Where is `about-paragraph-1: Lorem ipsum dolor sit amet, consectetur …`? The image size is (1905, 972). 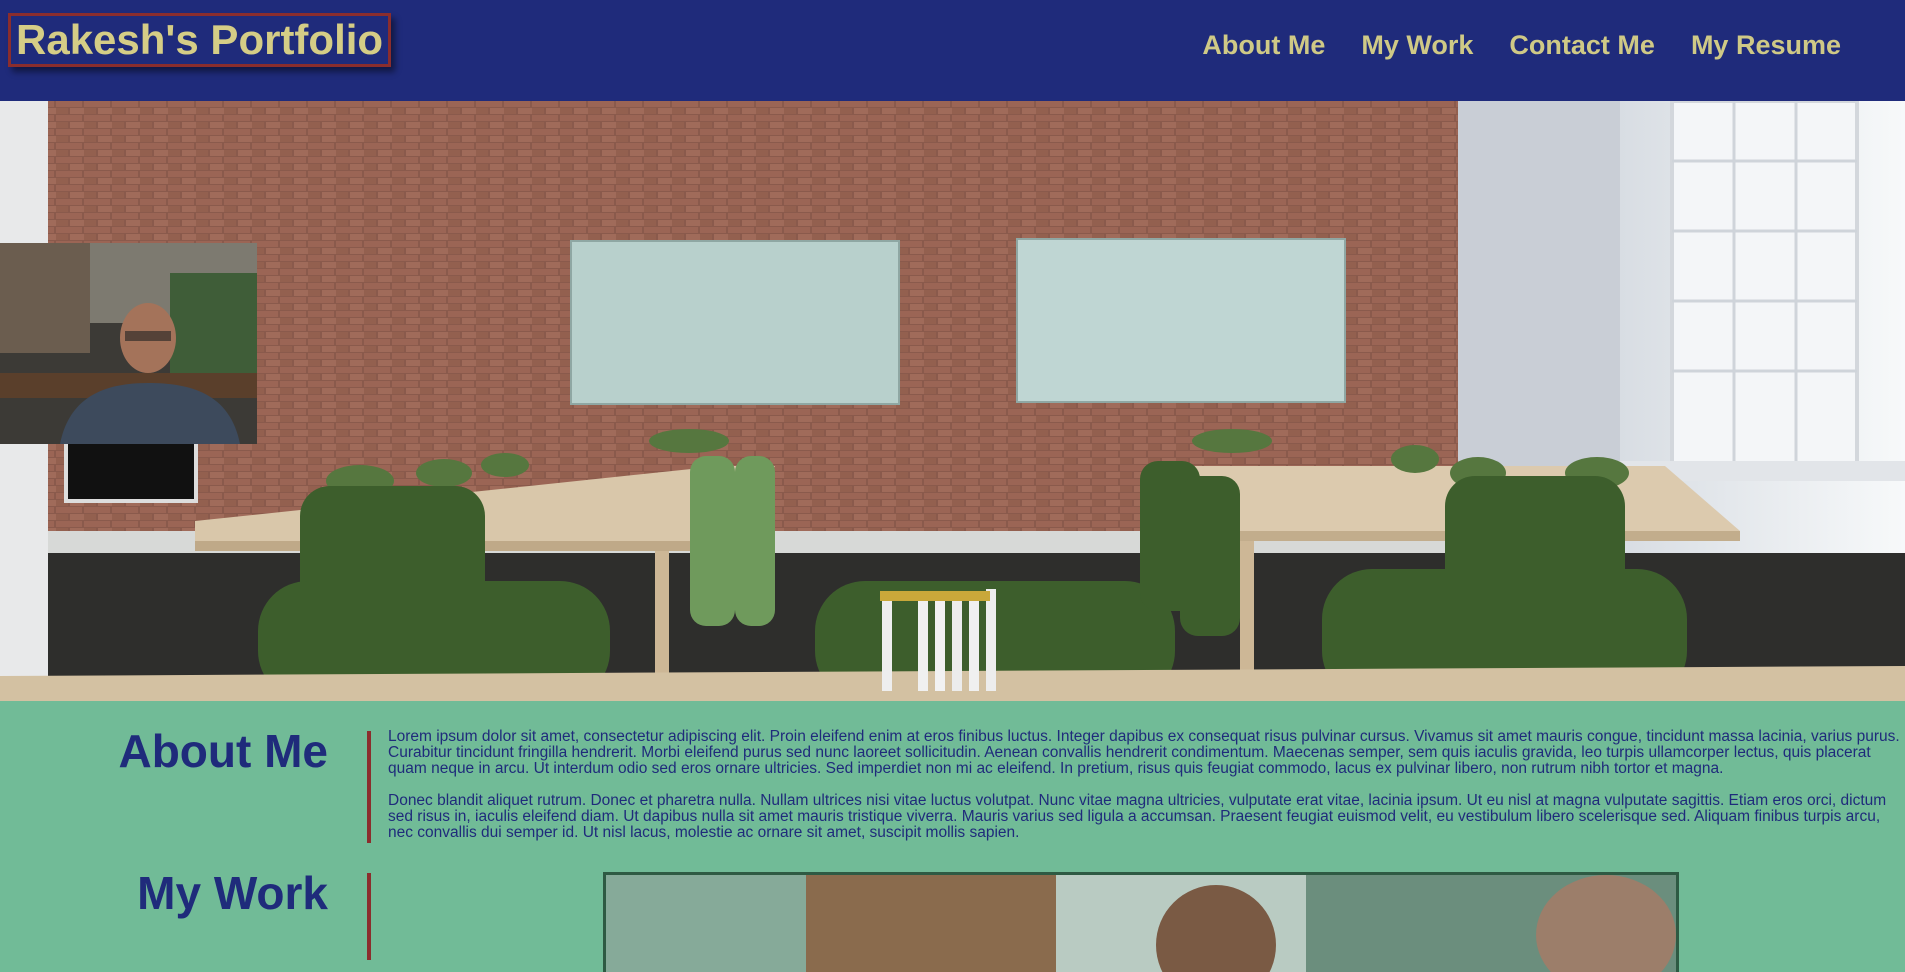 about-paragraph-1: Lorem ipsum dolor sit amet, consectetur … is located at coordinates (1144, 752).